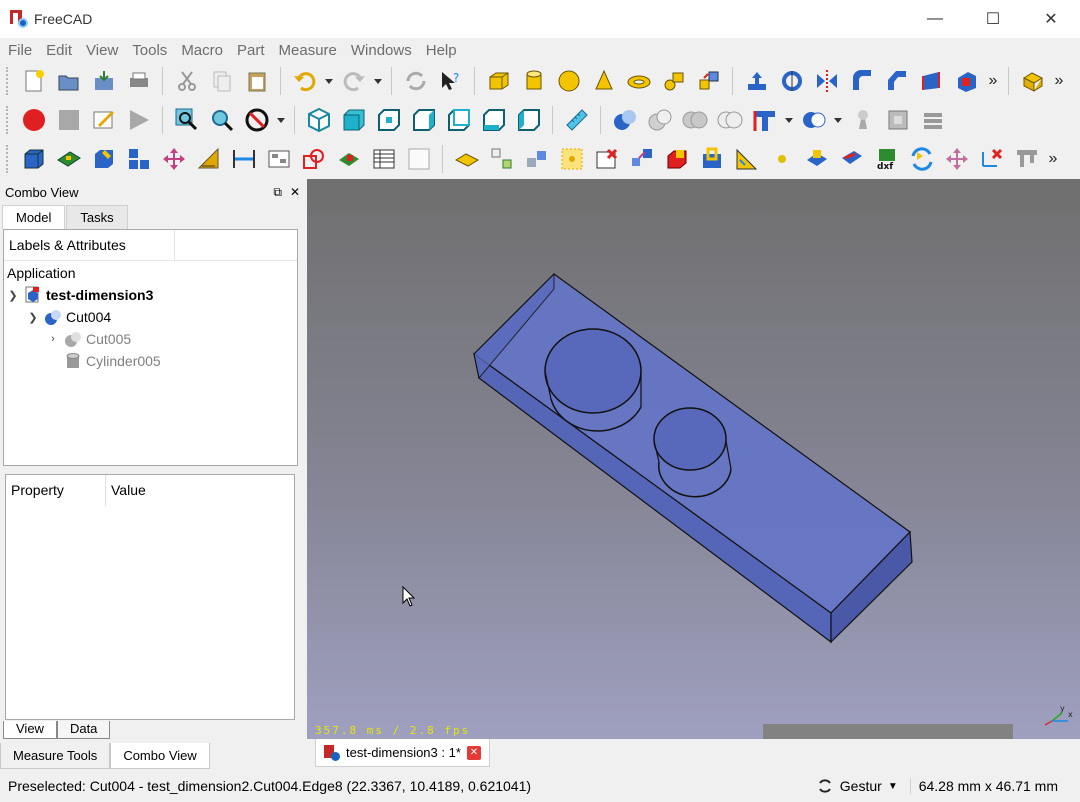 Image resolution: width=1080 pixels, height=802 pixels. Describe the element at coordinates (103, 120) in the screenshot. I see `edit-macro-icon` at that location.